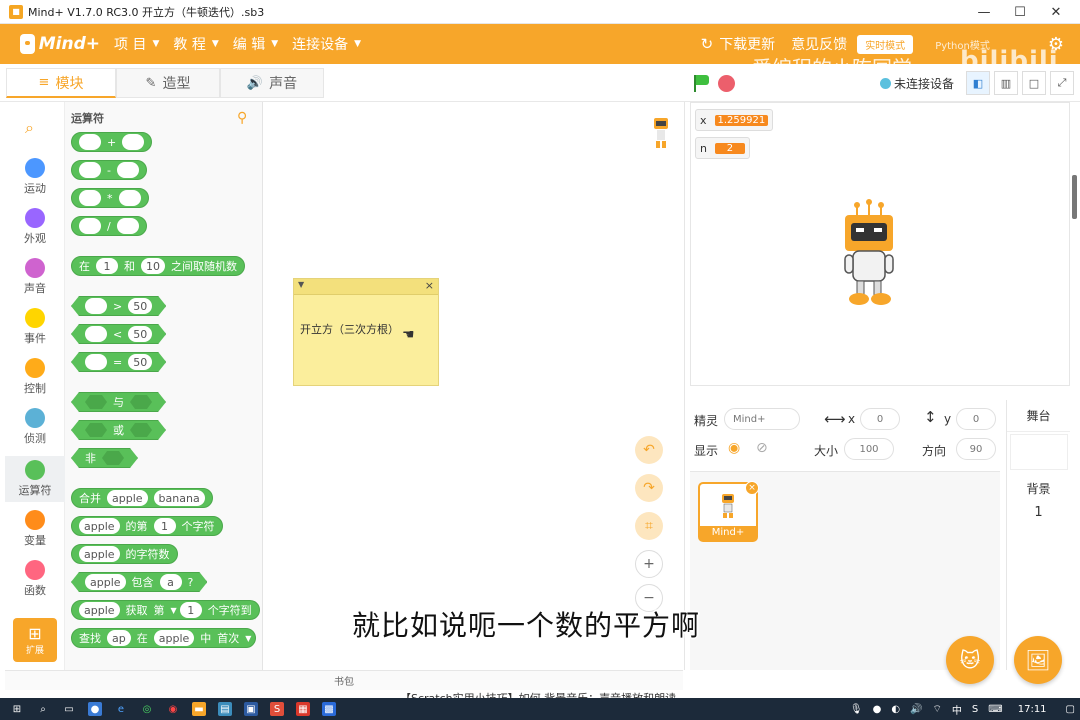 The height and width of the screenshot is (720, 1080). Describe the element at coordinates (118, 402) in the screenshot. I see `block-and: 与` at that location.